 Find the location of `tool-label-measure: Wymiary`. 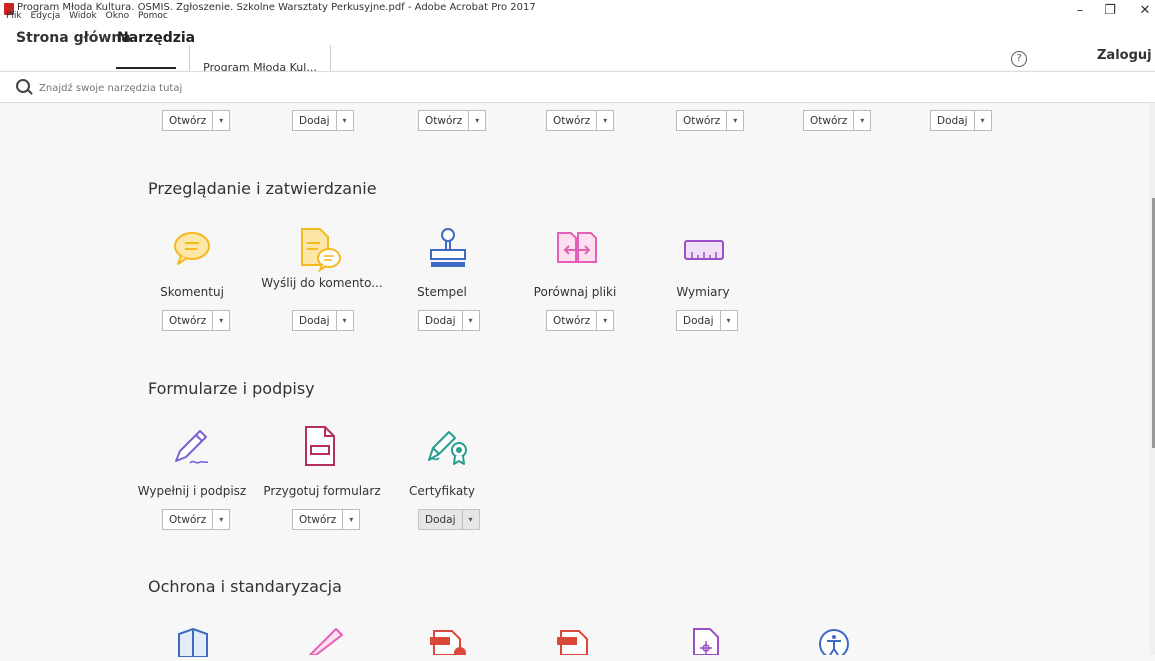

tool-label-measure: Wymiary is located at coordinates (703, 292).